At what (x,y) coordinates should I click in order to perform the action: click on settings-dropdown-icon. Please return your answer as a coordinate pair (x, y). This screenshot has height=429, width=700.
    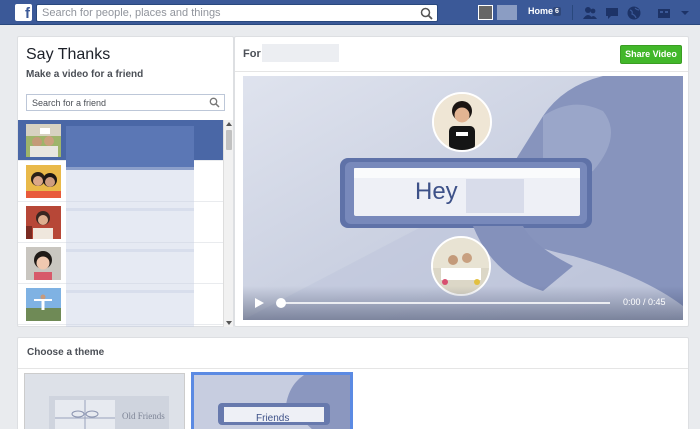
    Looking at the image, I should click on (685, 13).